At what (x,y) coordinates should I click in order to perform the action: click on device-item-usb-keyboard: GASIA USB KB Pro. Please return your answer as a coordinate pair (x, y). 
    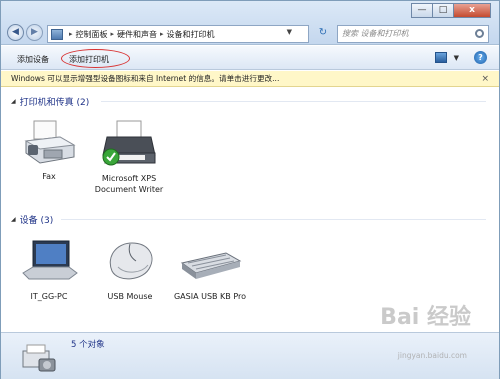
    Looking at the image, I should click on (210, 269).